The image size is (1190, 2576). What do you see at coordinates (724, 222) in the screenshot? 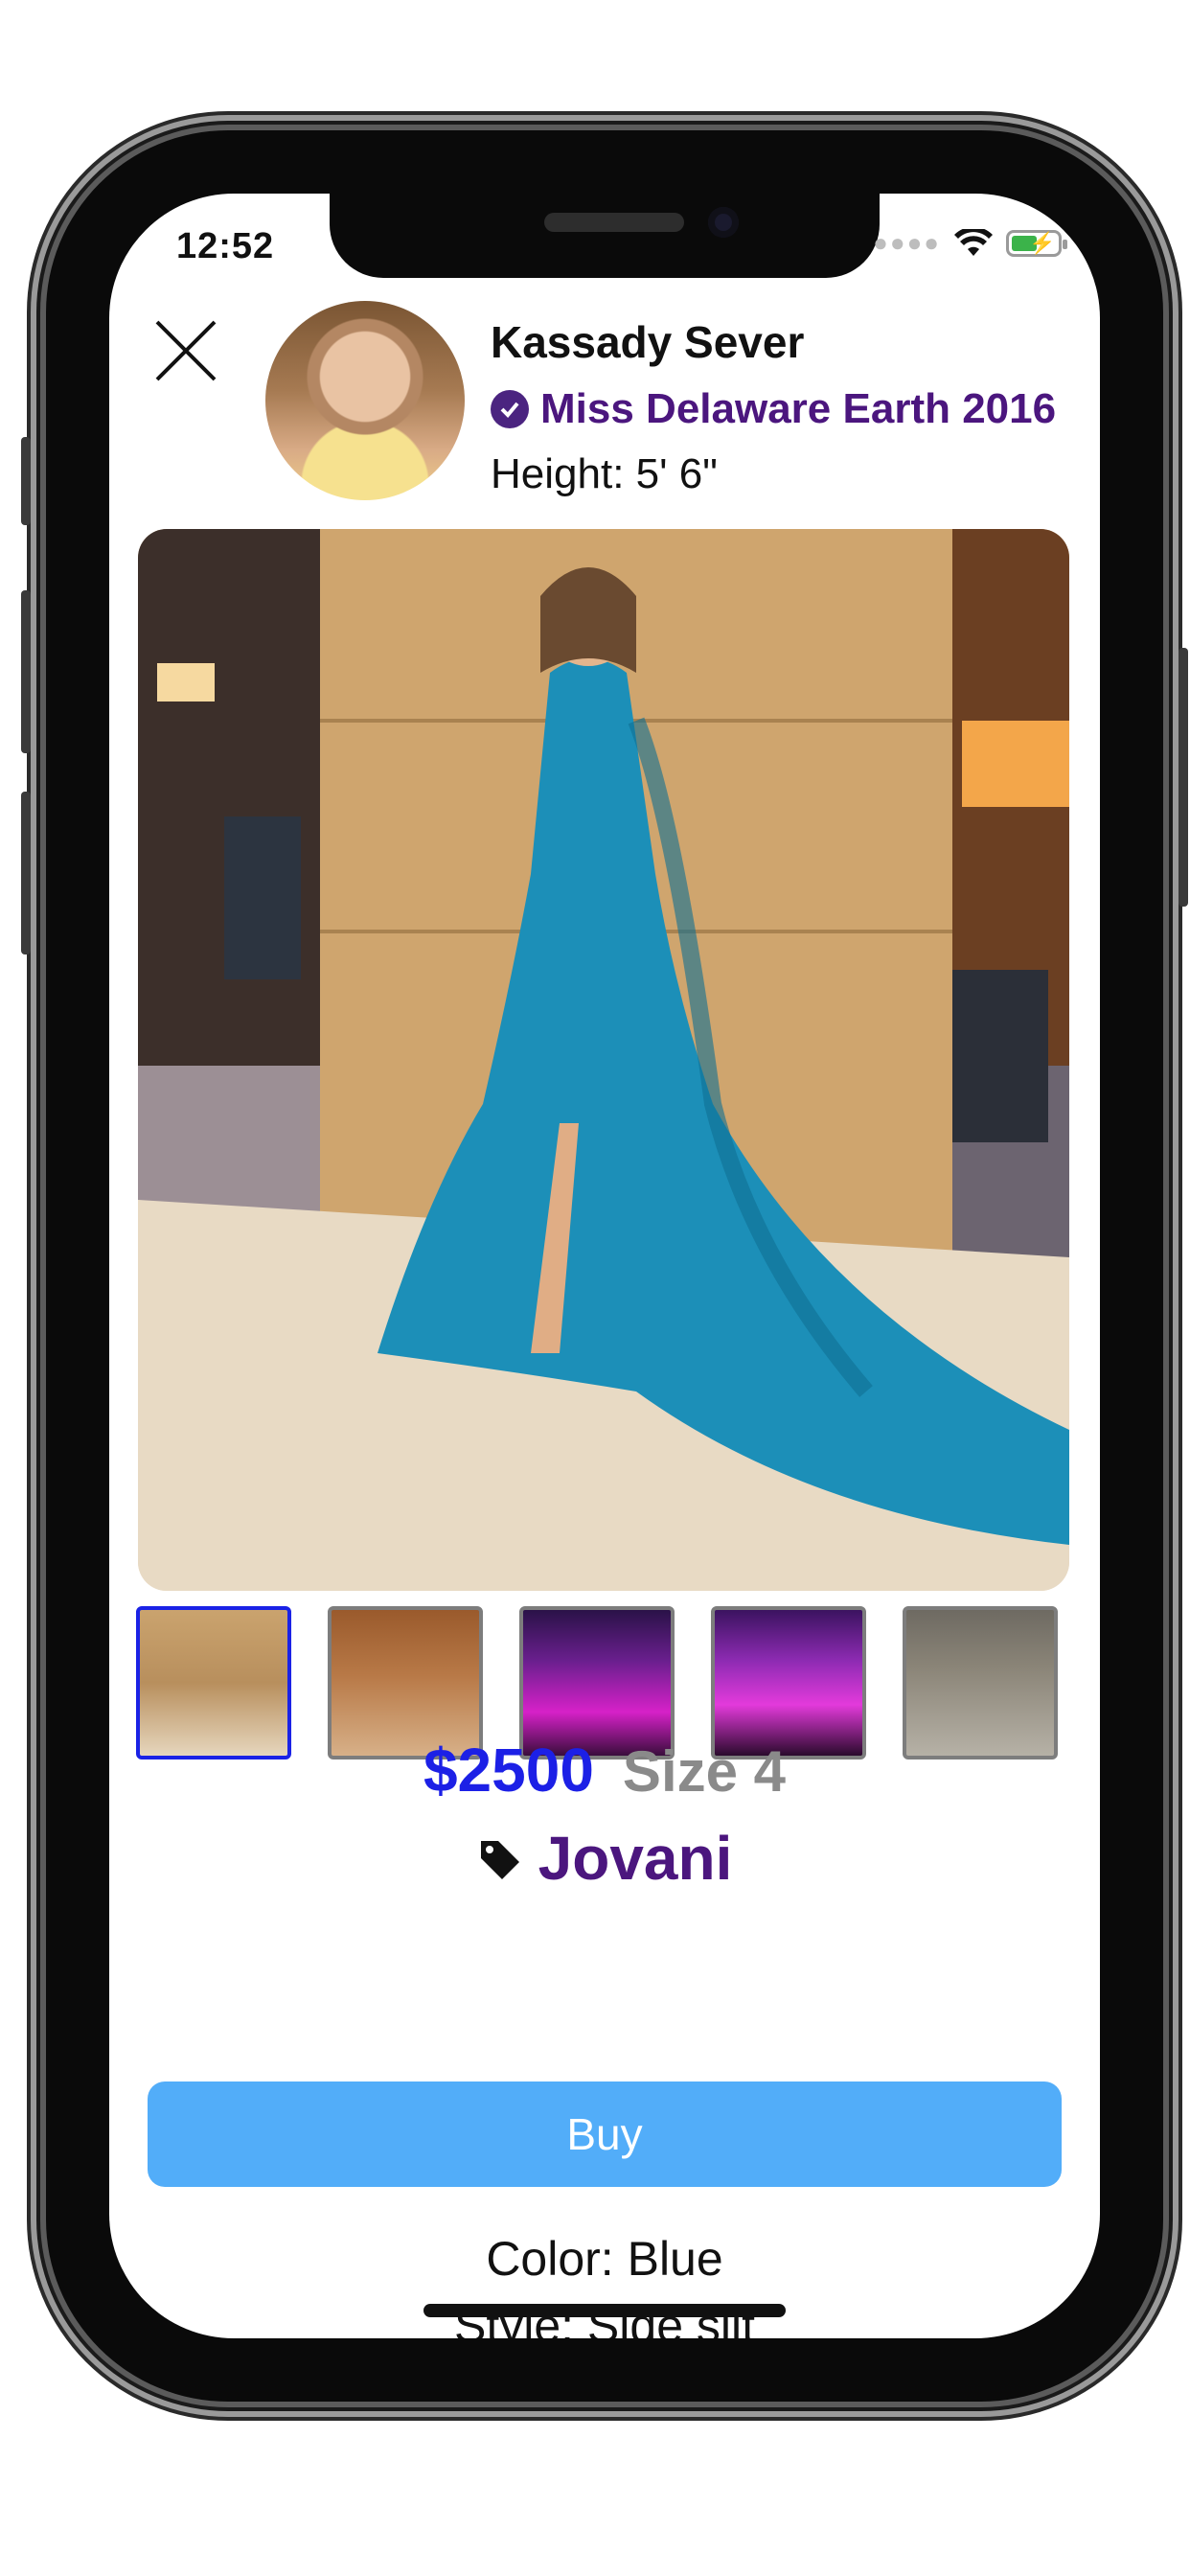
I see `front-camera` at bounding box center [724, 222].